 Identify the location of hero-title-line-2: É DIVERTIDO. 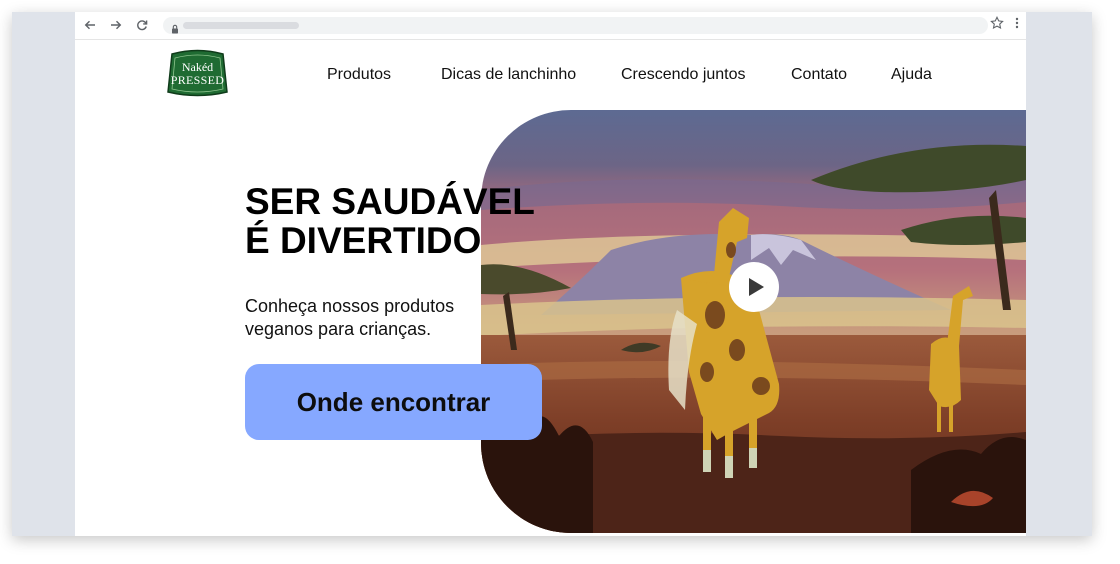
(363, 240).